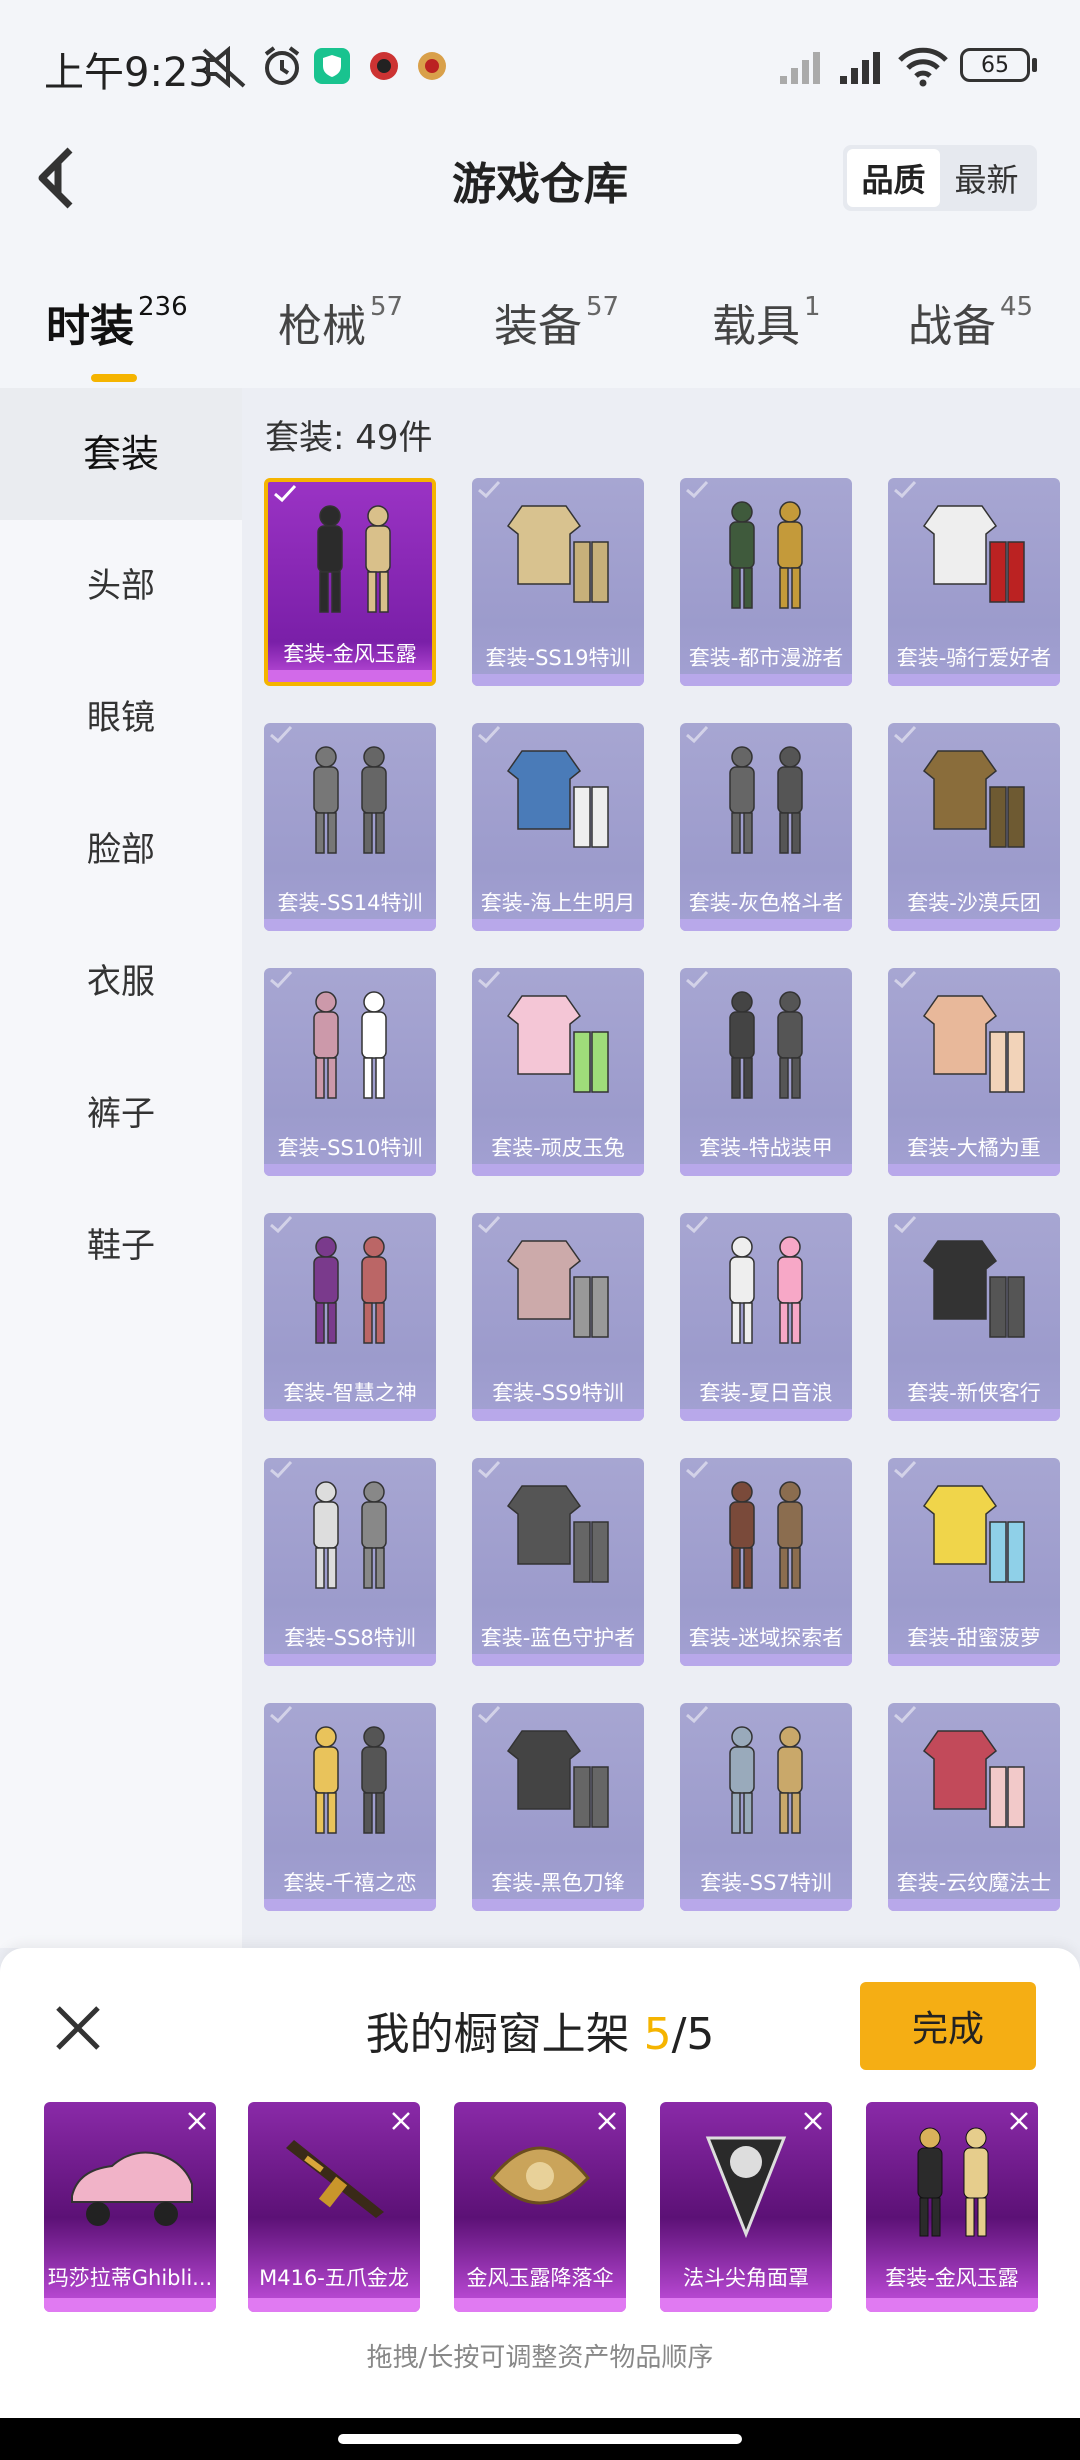  What do you see at coordinates (350, 654) in the screenshot?
I see `item-name: 套装-金风玉露` at bounding box center [350, 654].